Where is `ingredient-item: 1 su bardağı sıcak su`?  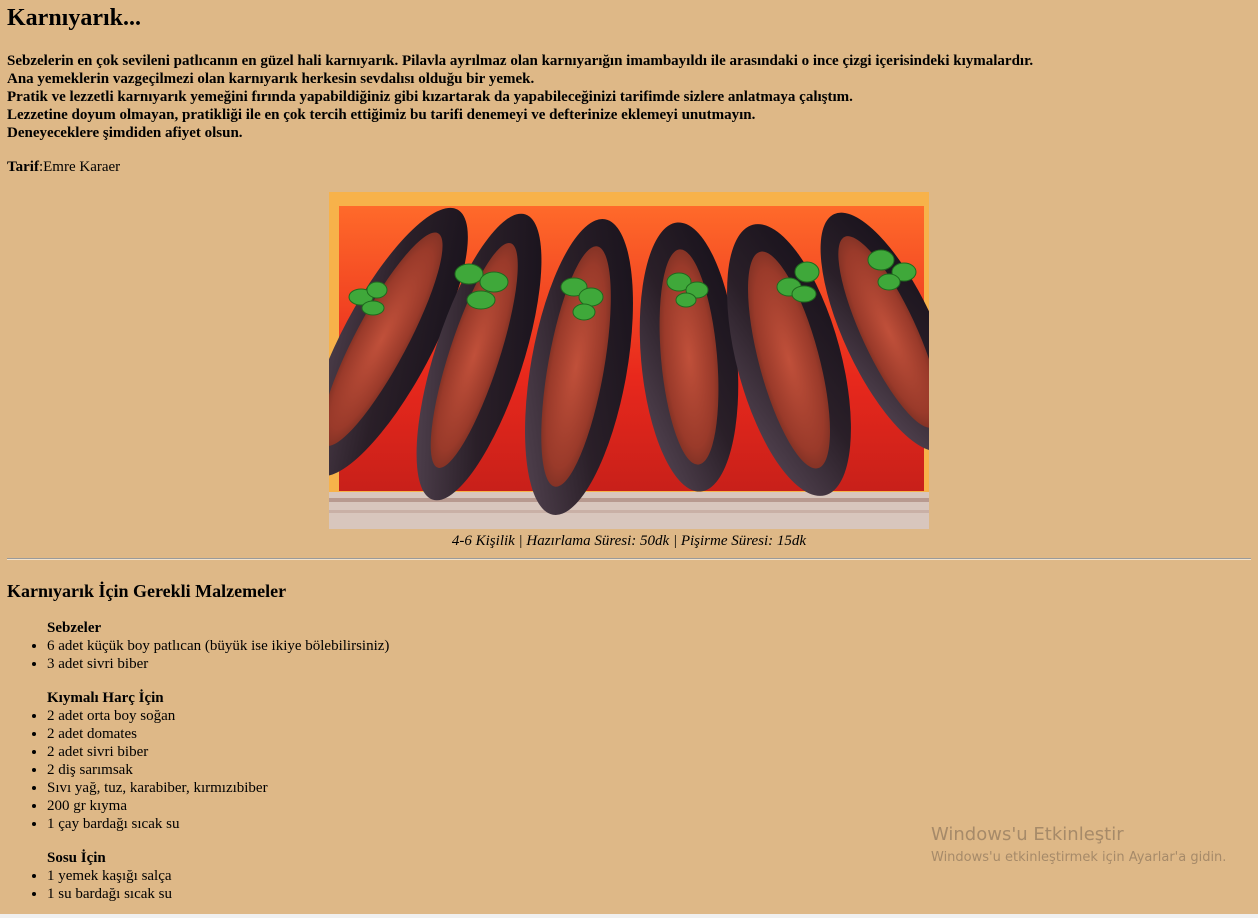
ingredient-item: 1 su bardağı sıcak su is located at coordinates (649, 894).